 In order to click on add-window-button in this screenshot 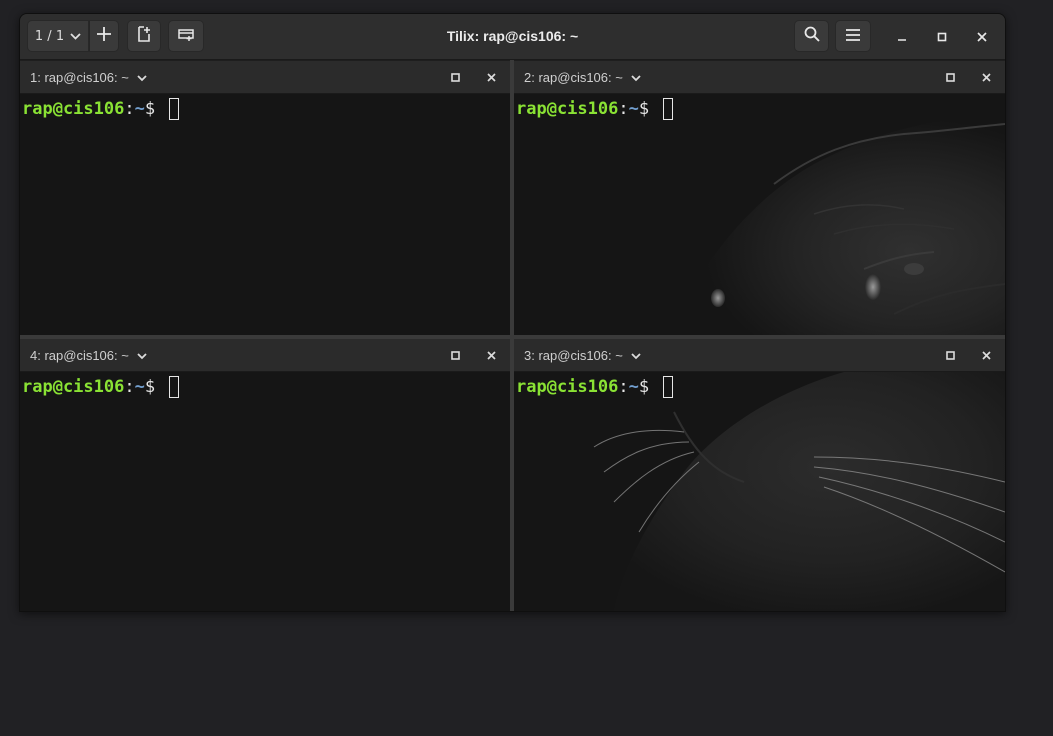, I will do `click(186, 36)`.